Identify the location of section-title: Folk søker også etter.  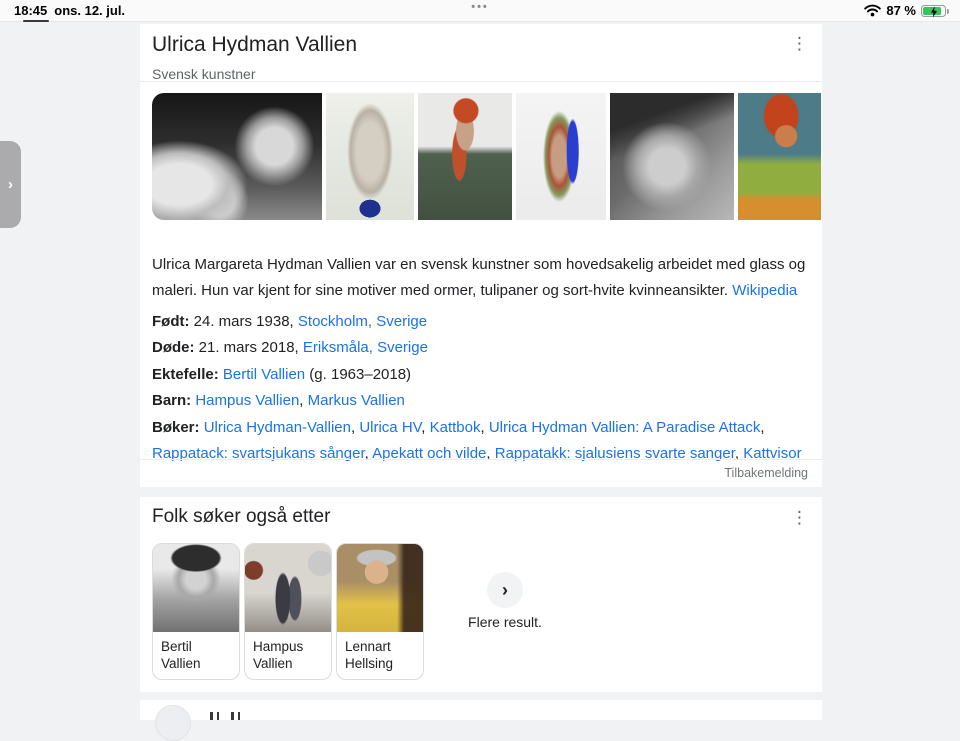
(241, 516).